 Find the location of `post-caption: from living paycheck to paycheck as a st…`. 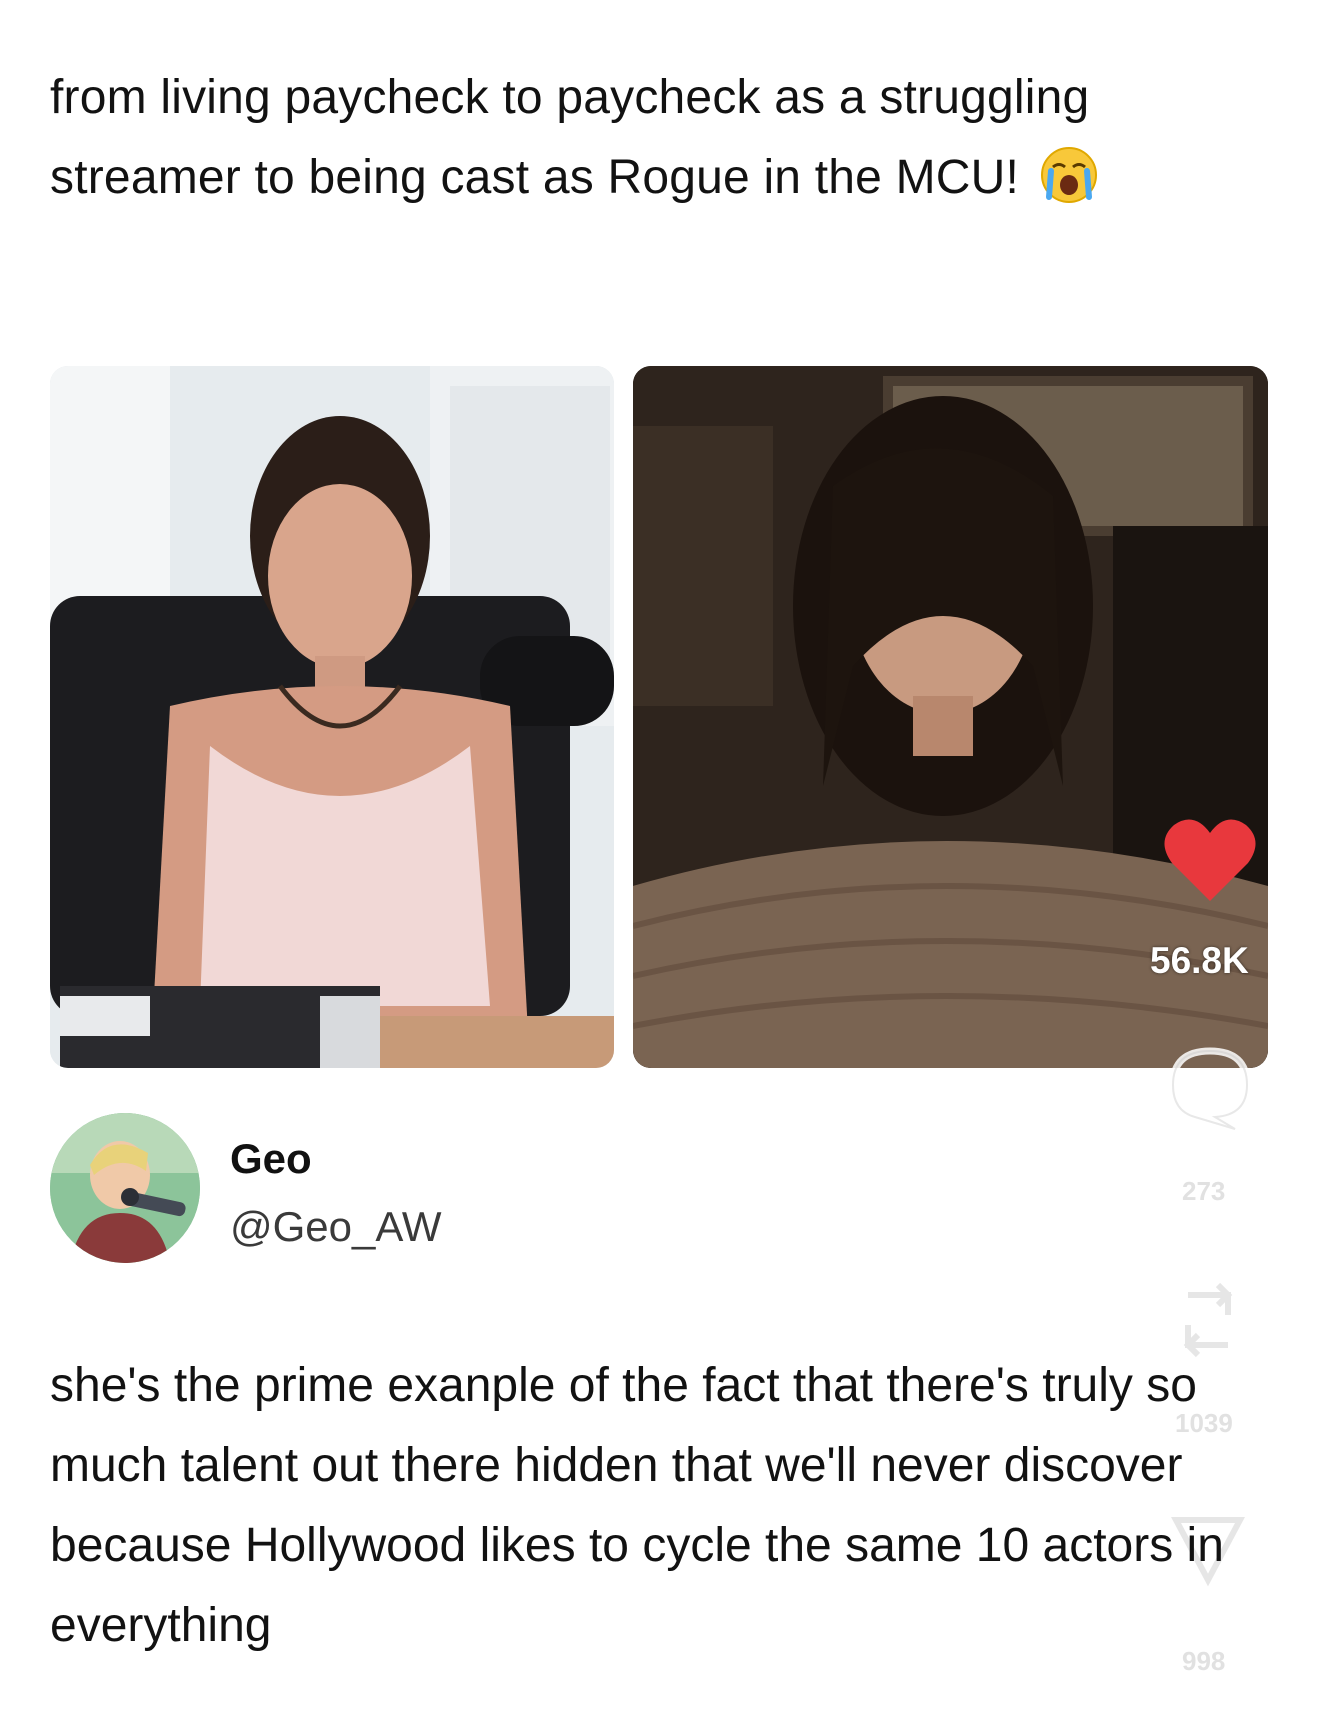

post-caption: from living paycheck to paycheck as a st… is located at coordinates (650, 138).